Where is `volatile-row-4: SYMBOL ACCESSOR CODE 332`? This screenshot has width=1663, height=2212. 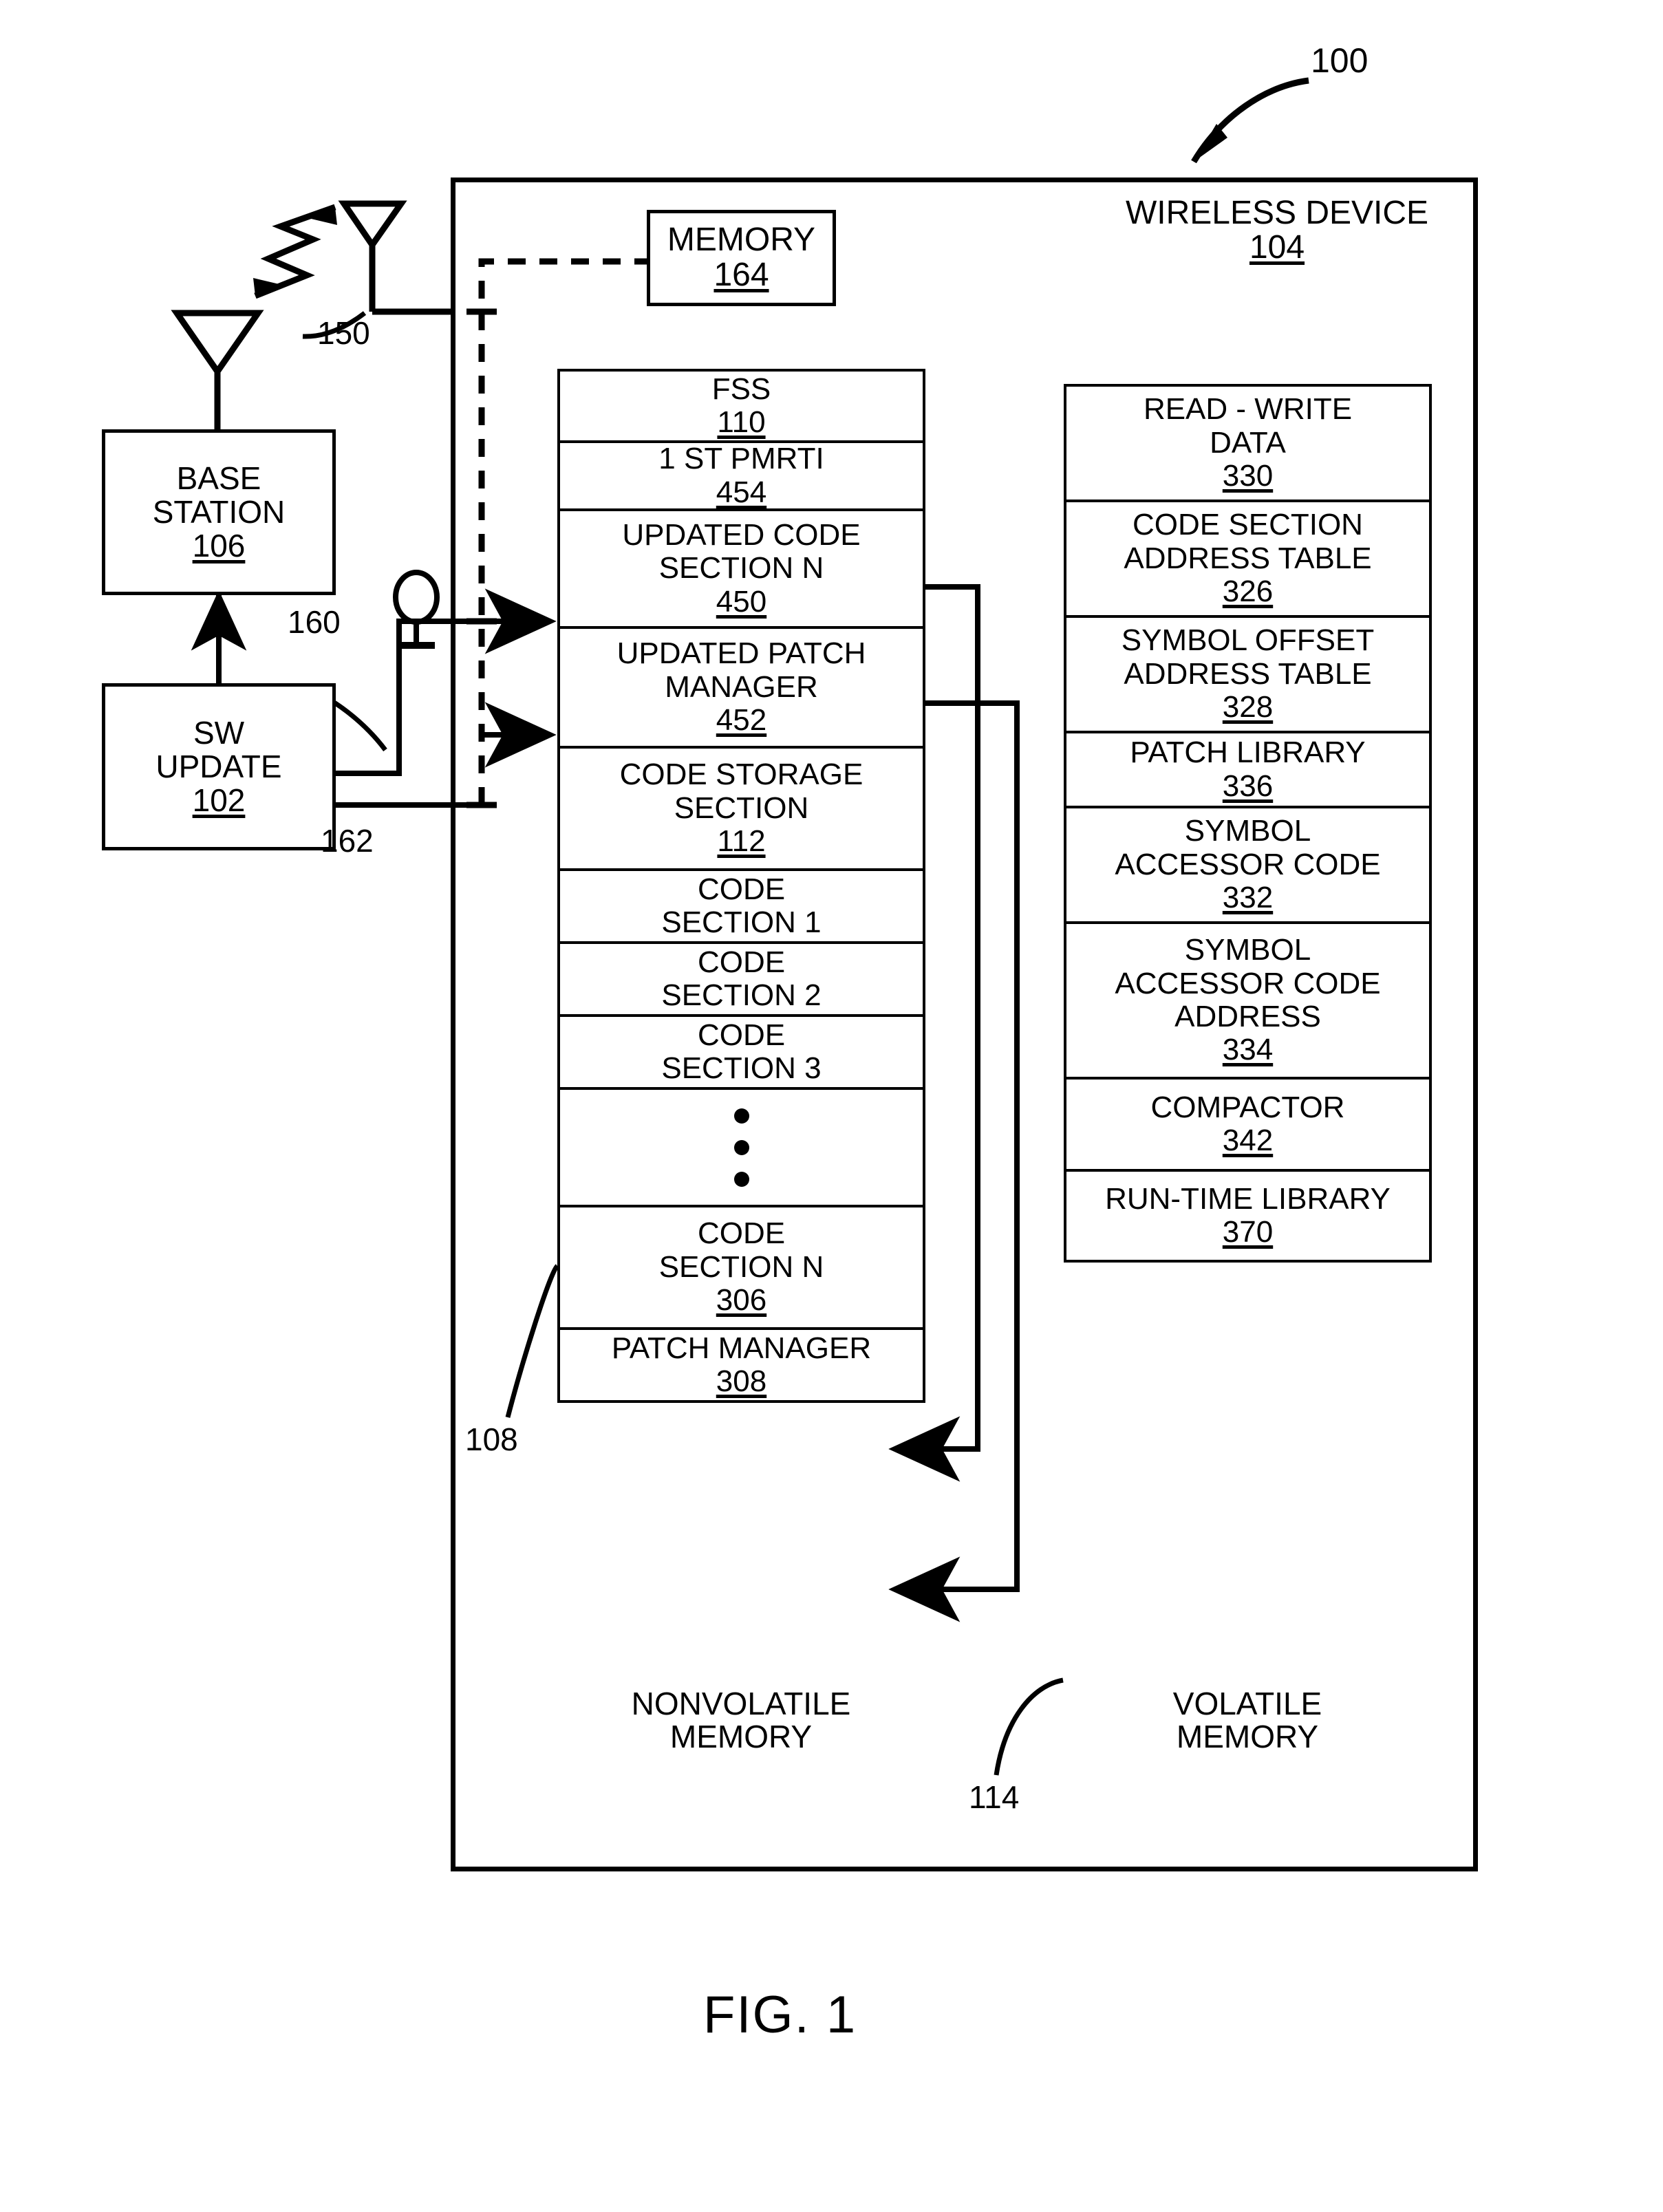
volatile-row-4: SYMBOL ACCESSOR CODE 332 is located at coordinates (1248, 865).